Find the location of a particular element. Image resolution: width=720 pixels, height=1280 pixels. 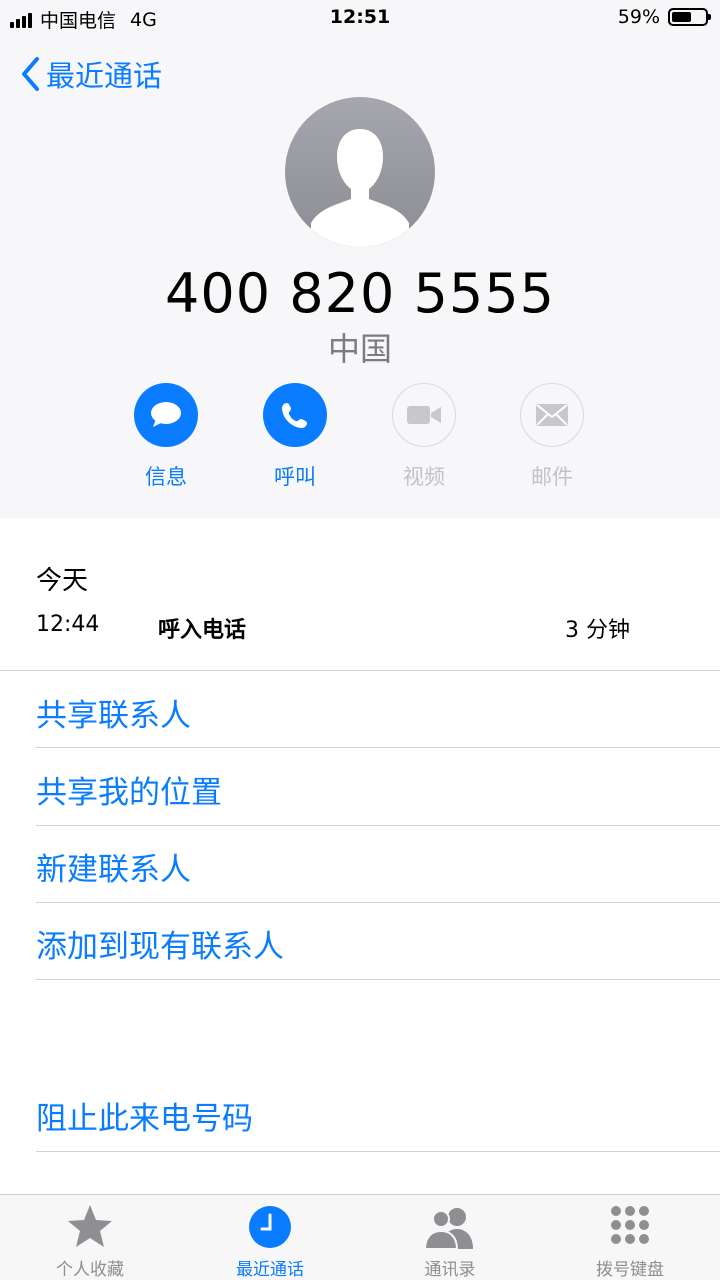

tab-favorites: 个人收藏 is located at coordinates (90, 1240).